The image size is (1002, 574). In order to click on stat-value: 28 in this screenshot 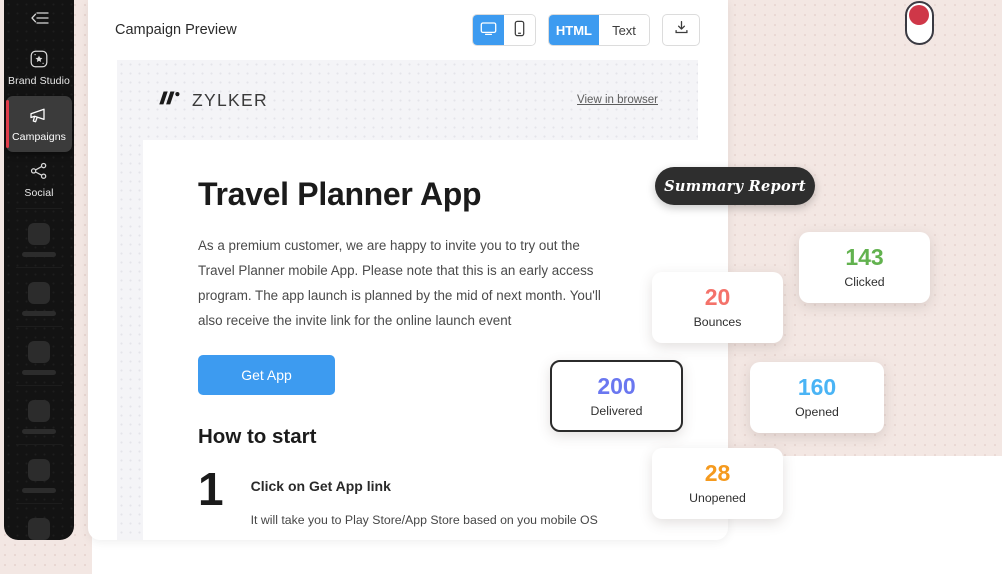, I will do `click(717, 473)`.